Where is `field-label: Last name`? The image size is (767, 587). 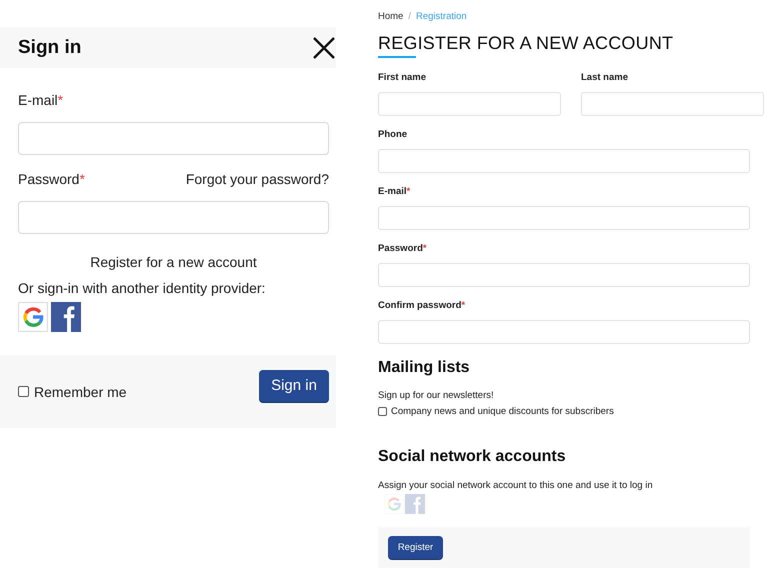
field-label: Last name is located at coordinates (605, 78).